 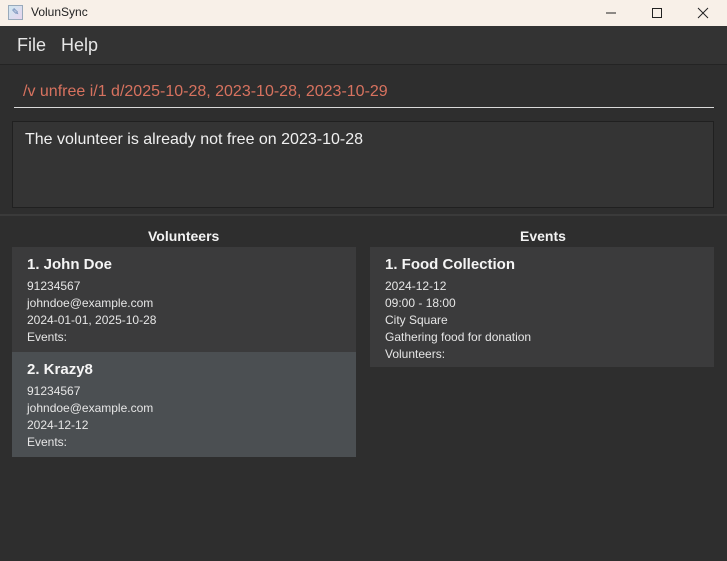 What do you see at coordinates (458, 337) in the screenshot?
I see `event-description: Gathering food for donation` at bounding box center [458, 337].